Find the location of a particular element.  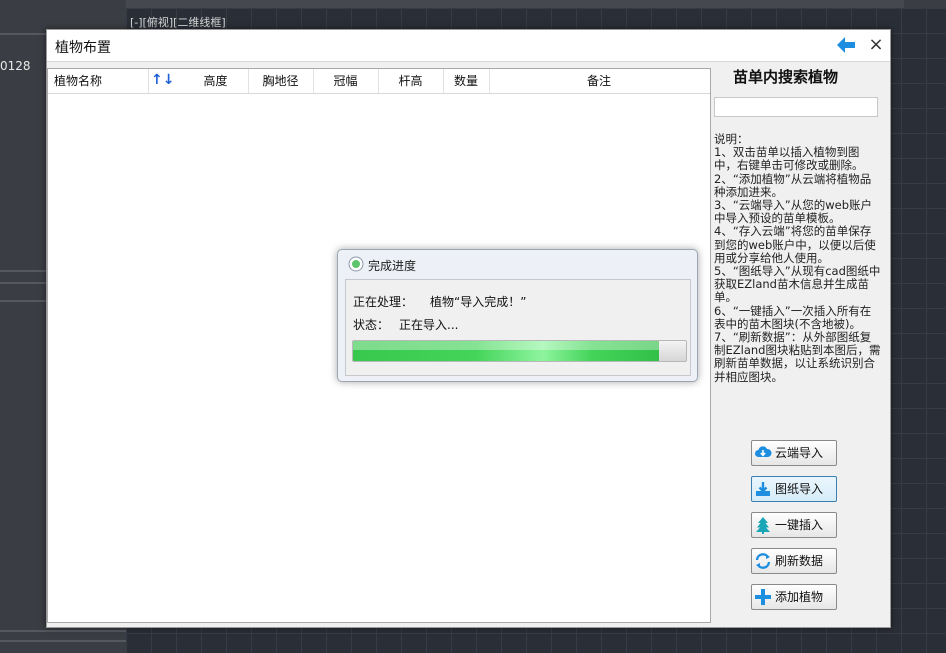

import-drawing-icon is located at coordinates (763, 489).